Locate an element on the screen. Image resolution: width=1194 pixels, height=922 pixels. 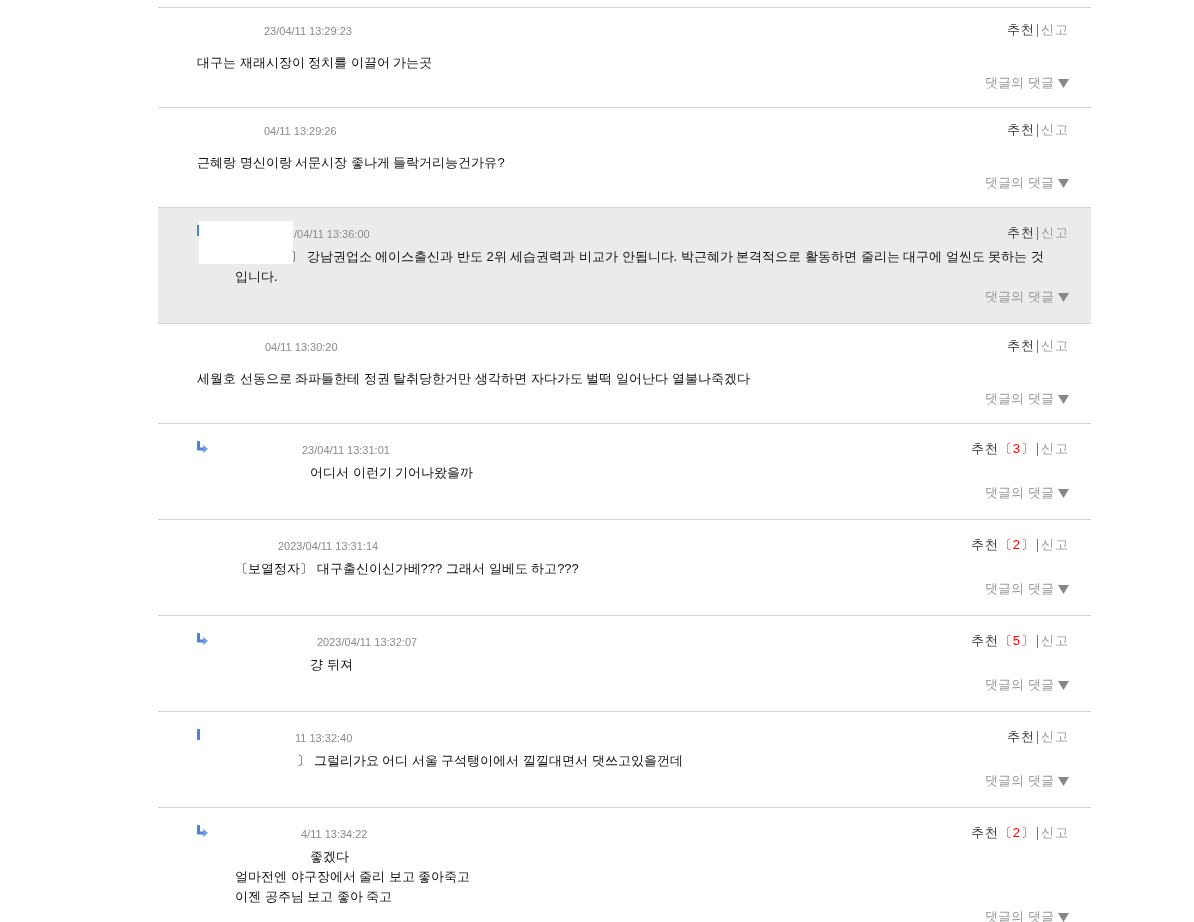
recommend-count: 〔5〕 is located at coordinates (1016, 641).